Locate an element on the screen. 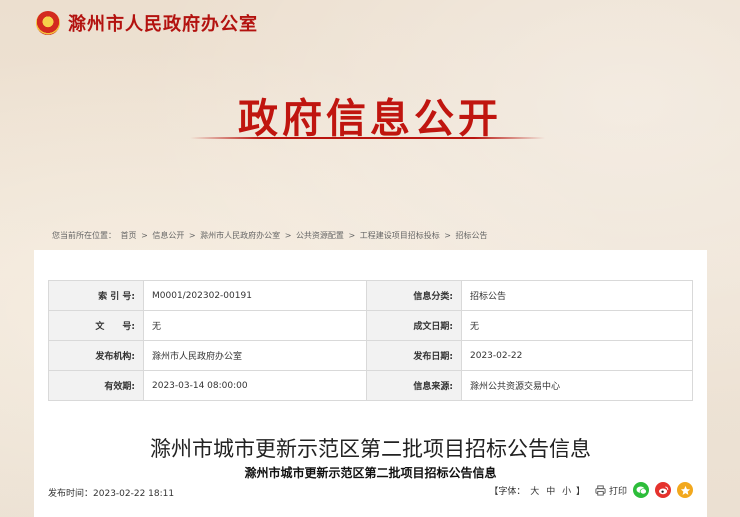 This screenshot has width=740, height=517. meta-key: 索 引 号: is located at coordinates (96, 295).